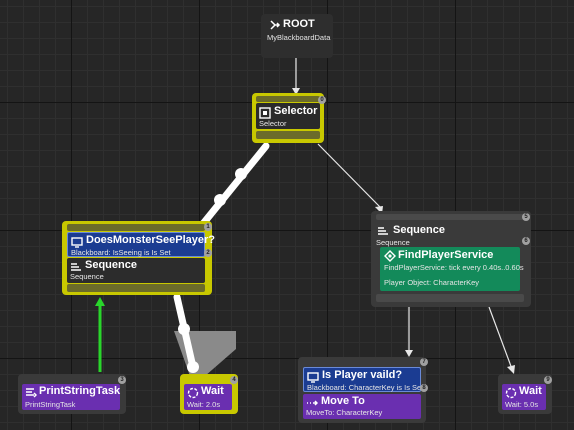 The width and height of the screenshot is (574, 430). What do you see at coordinates (121, 252) in the screenshot?
I see `decorator-subtitle: Blackboard: IsSeeing is Is Set` at bounding box center [121, 252].